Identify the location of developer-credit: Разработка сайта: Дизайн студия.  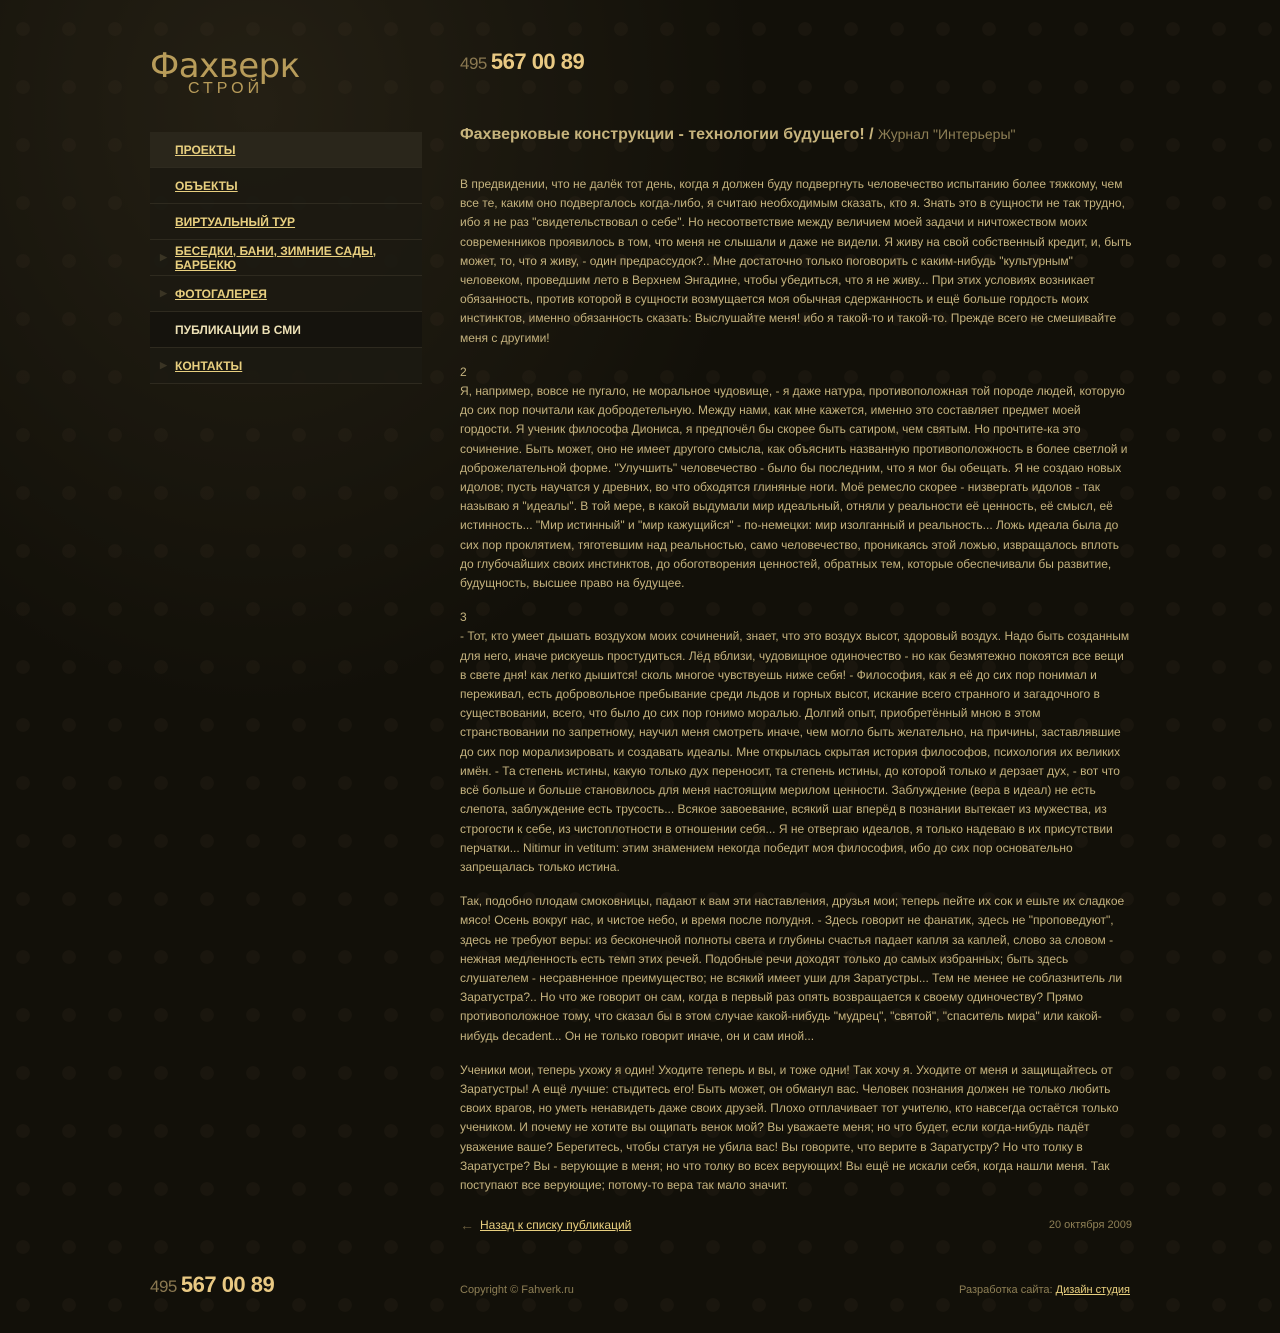
(1044, 1290).